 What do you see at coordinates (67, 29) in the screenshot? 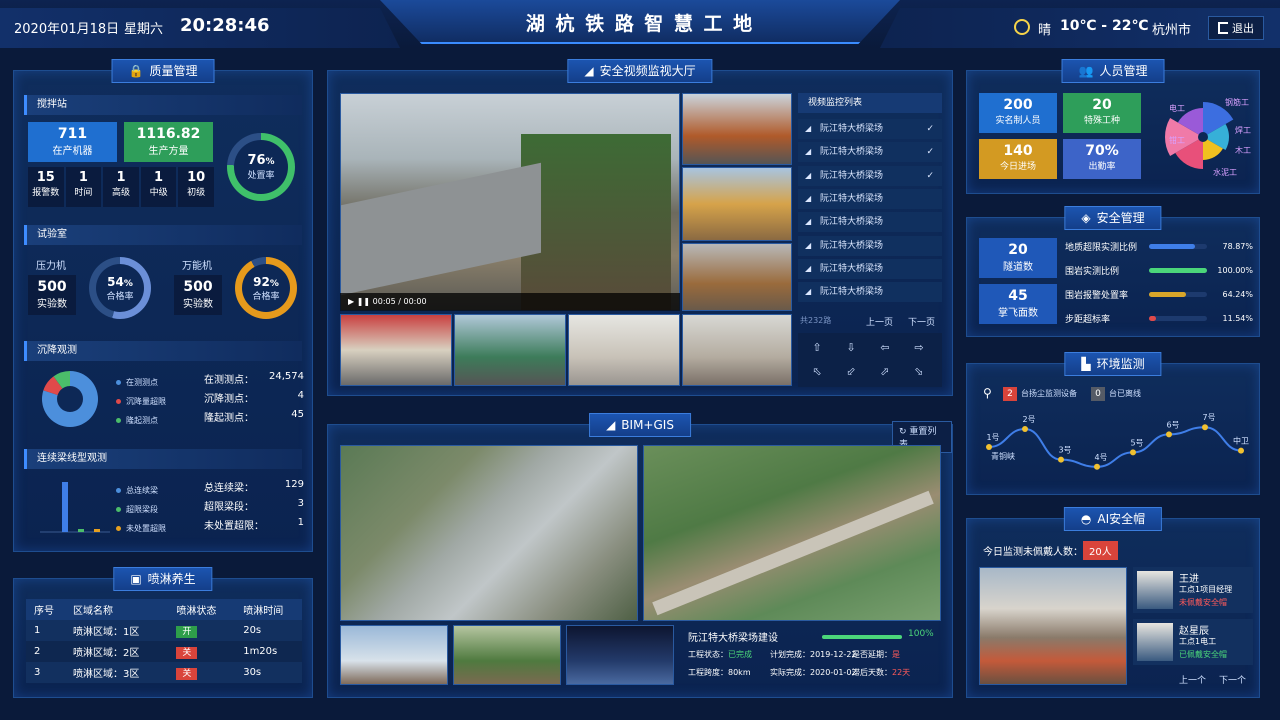
I see `header-date: 2020年01月18日` at bounding box center [67, 29].